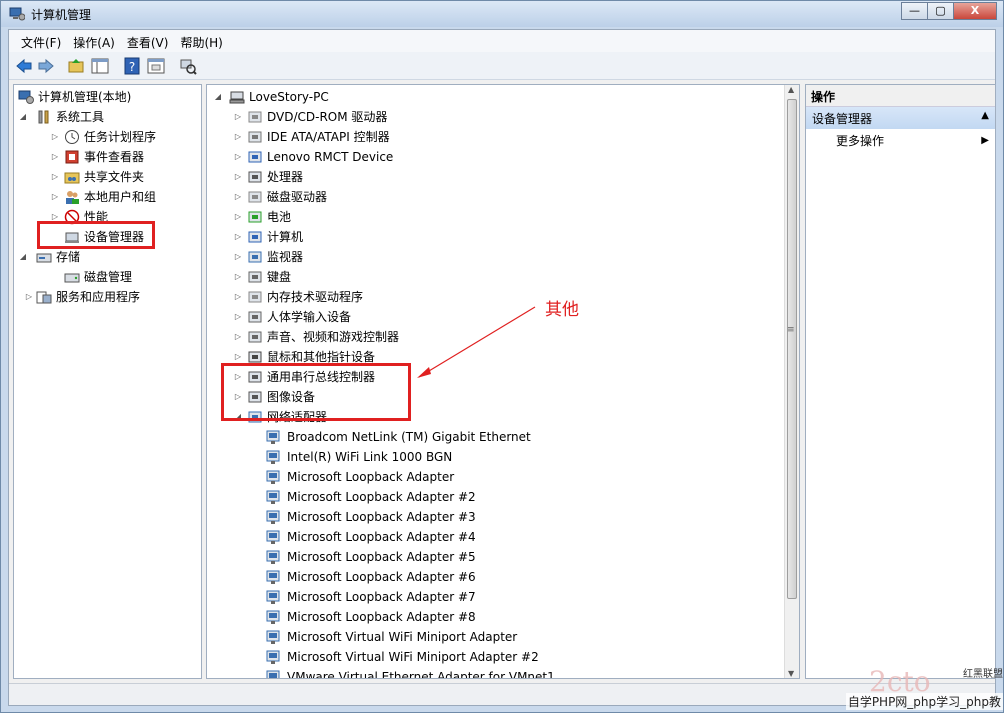  I want to click on device-category-label: 磁盘驱动器, so click(297, 197).